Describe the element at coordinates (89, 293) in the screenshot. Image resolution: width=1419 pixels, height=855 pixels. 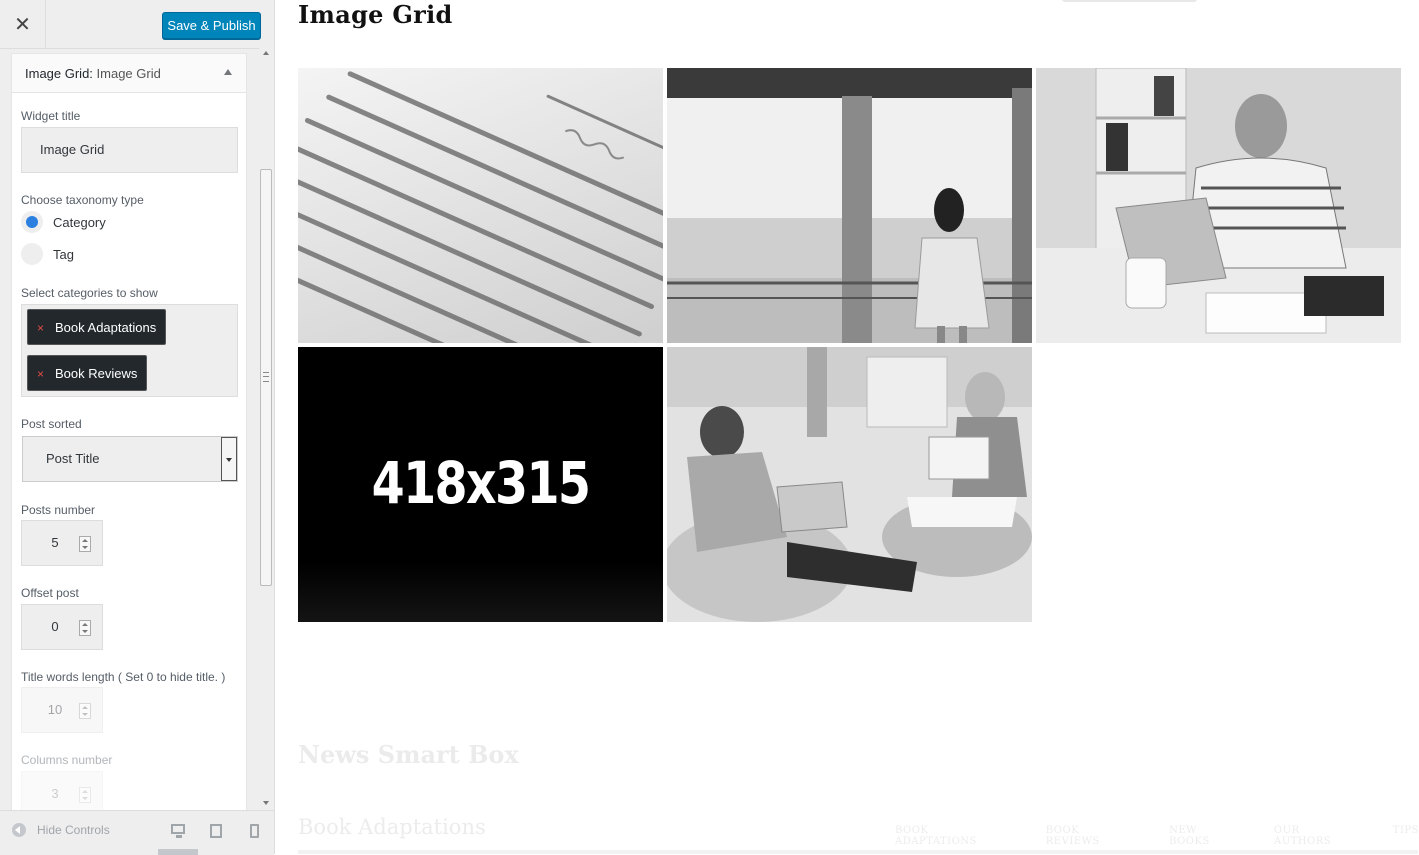
I see `categories-label: Select categories to show` at that location.